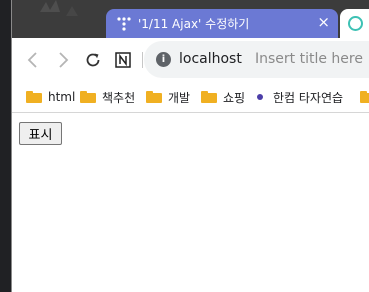  What do you see at coordinates (59, 8) in the screenshot?
I see `theme-artwork` at bounding box center [59, 8].